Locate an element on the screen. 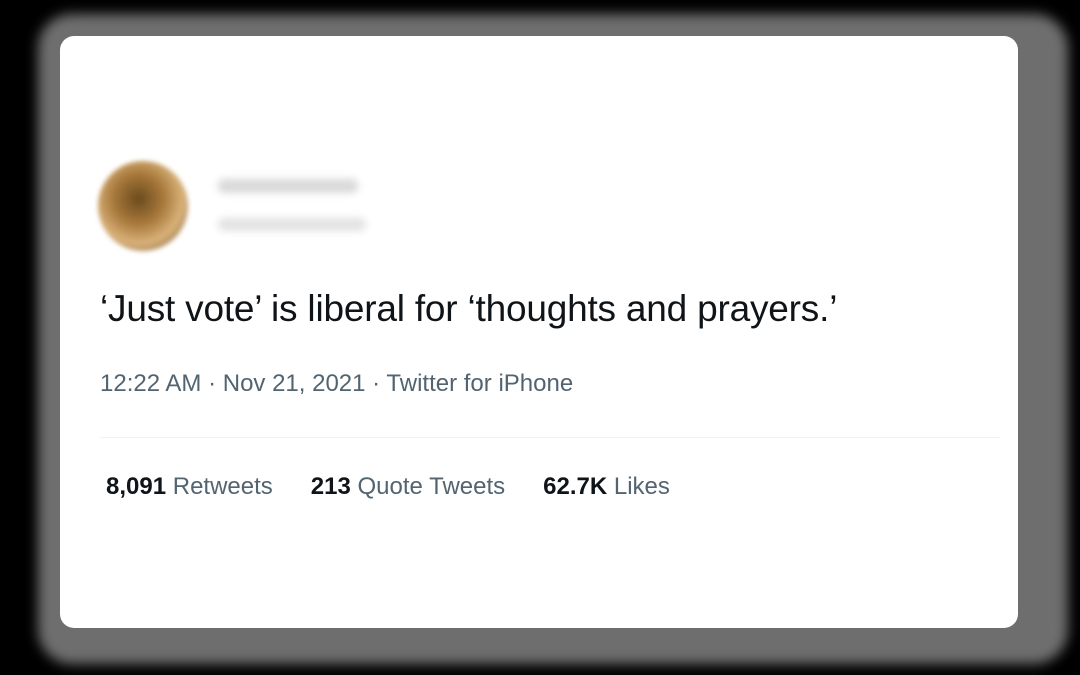 The height and width of the screenshot is (675, 1080). likes-label: Likes is located at coordinates (641, 486).